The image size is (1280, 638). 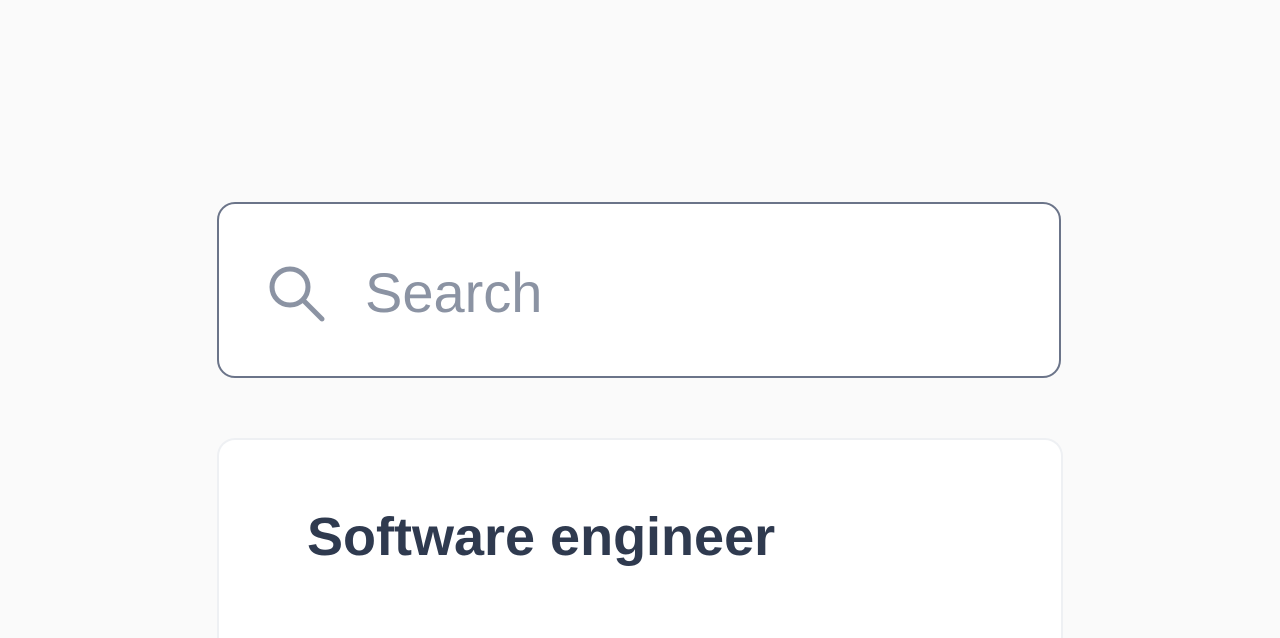 I want to click on job-title: Software engineer, so click(x=541, y=537).